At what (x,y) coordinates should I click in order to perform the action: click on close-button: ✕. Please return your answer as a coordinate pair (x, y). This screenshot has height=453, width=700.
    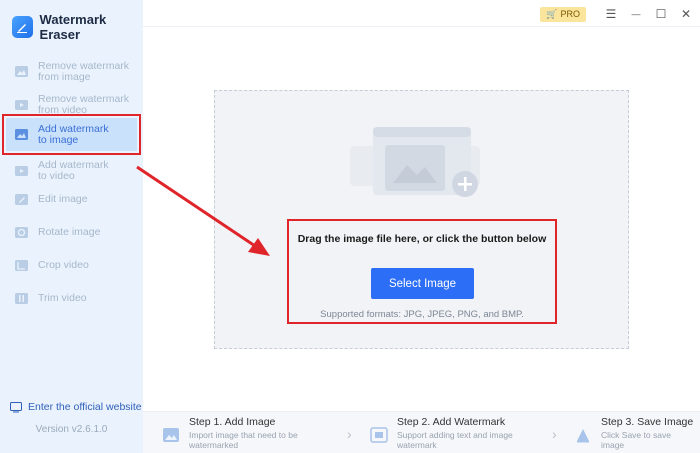
    Looking at the image, I should click on (686, 14).